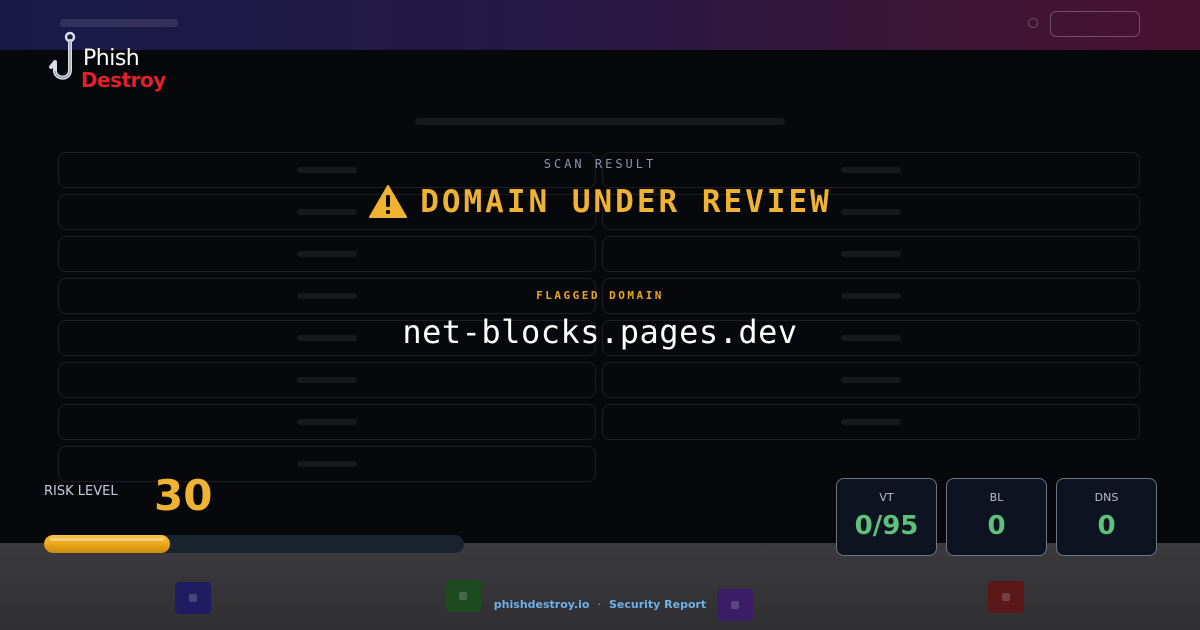 Image resolution: width=1200 pixels, height=630 pixels. What do you see at coordinates (886, 497) in the screenshot?
I see `stat-card-label: VT` at bounding box center [886, 497].